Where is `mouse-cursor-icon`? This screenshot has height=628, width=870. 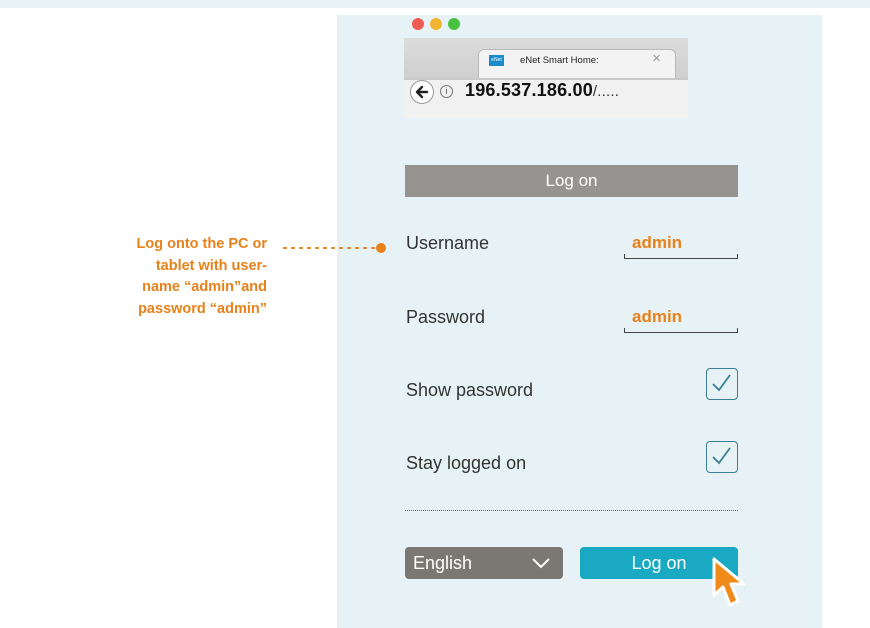
mouse-cursor-icon is located at coordinates (729, 582).